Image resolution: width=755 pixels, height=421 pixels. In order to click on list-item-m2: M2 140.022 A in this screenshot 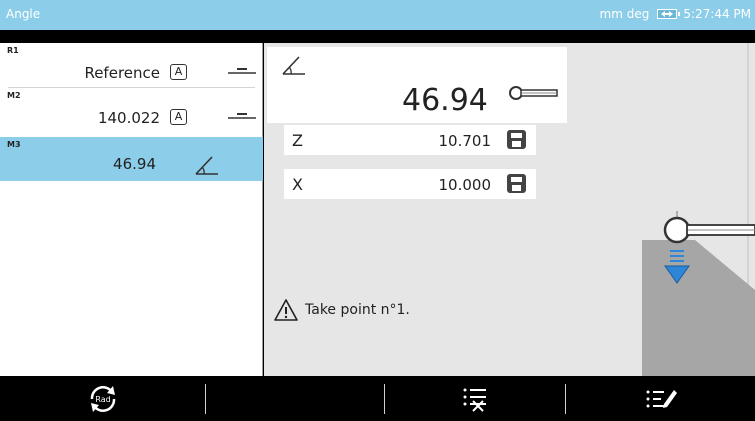, I will do `click(131, 110)`.